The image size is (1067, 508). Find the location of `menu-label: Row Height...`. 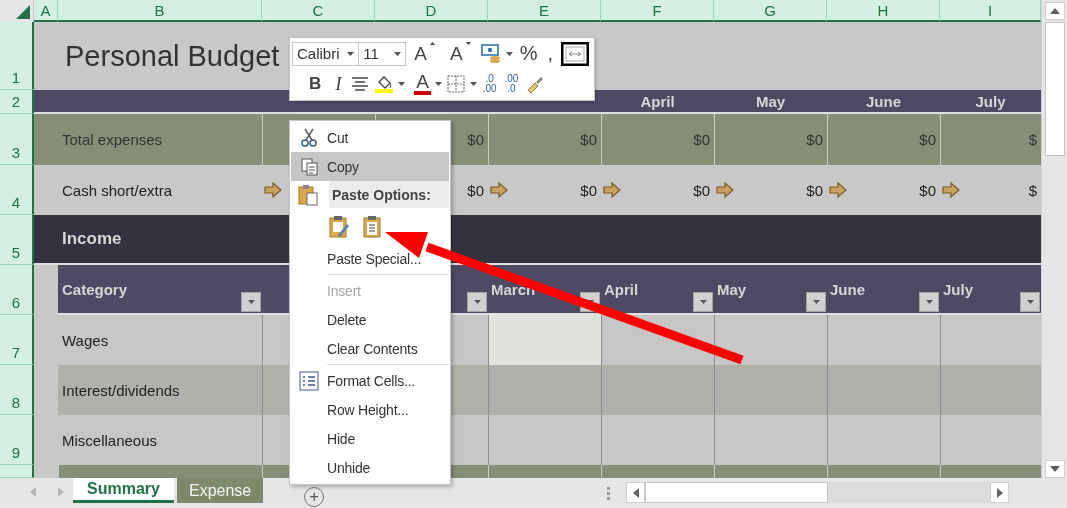

menu-label: Row Height... is located at coordinates (368, 409).